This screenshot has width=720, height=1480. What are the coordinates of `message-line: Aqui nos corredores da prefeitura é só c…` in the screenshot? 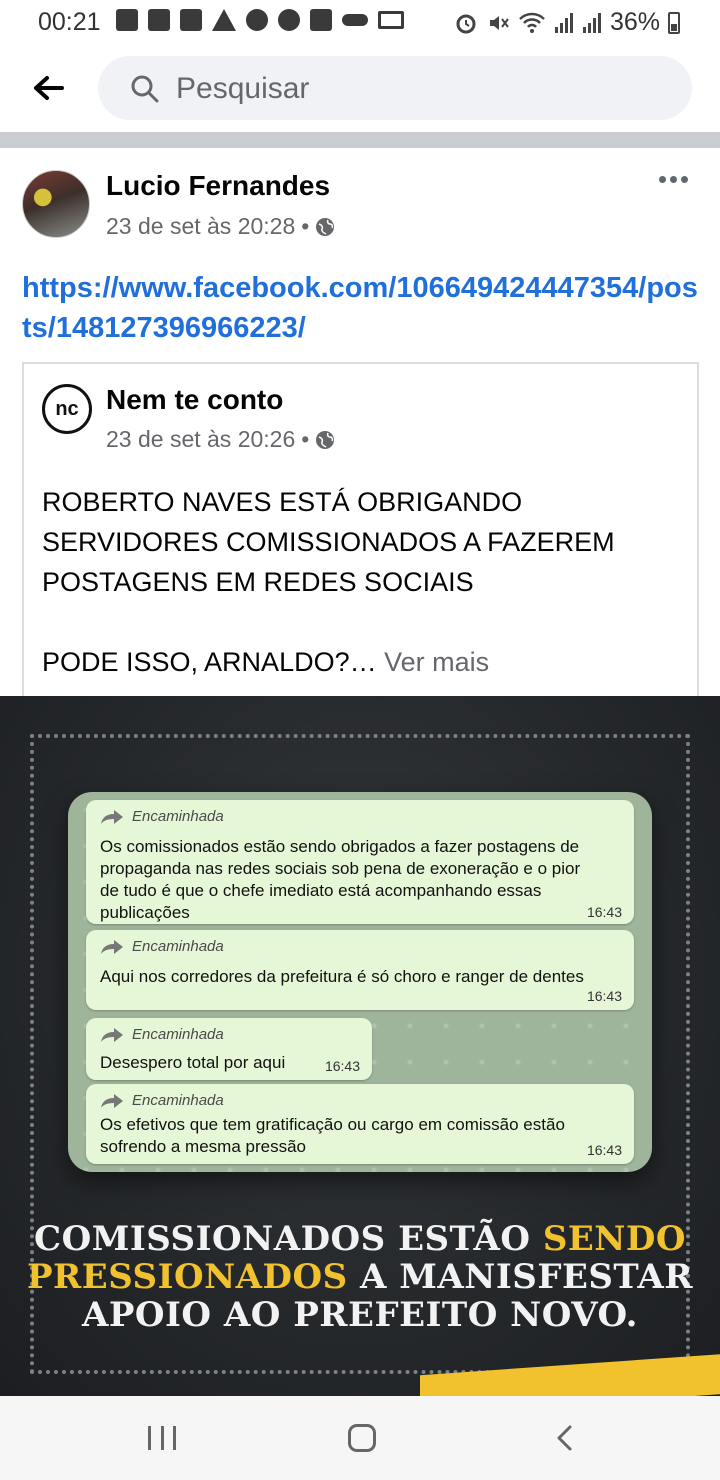 It's located at (342, 976).